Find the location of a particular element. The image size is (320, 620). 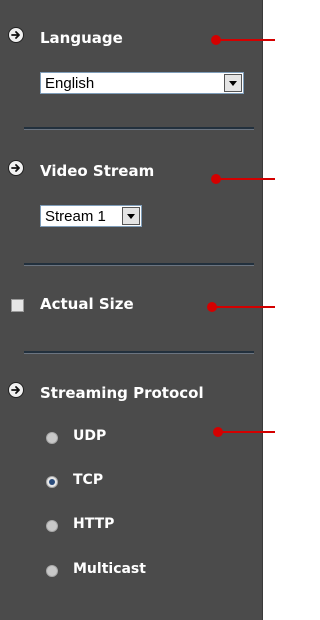

radio-http-label: HTTP is located at coordinates (93, 524).